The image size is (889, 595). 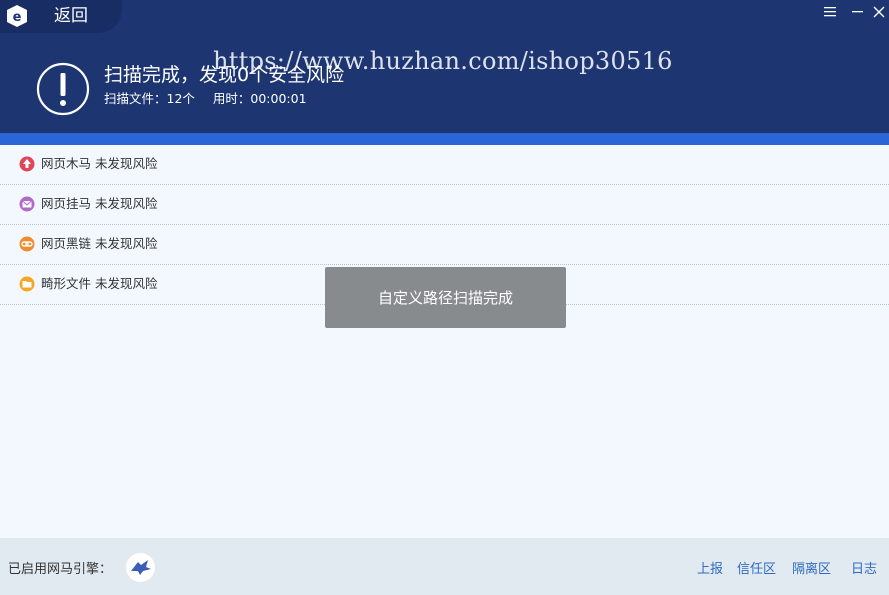 I want to click on elapsed-time: 用时：00:00:01, so click(x=259, y=98).